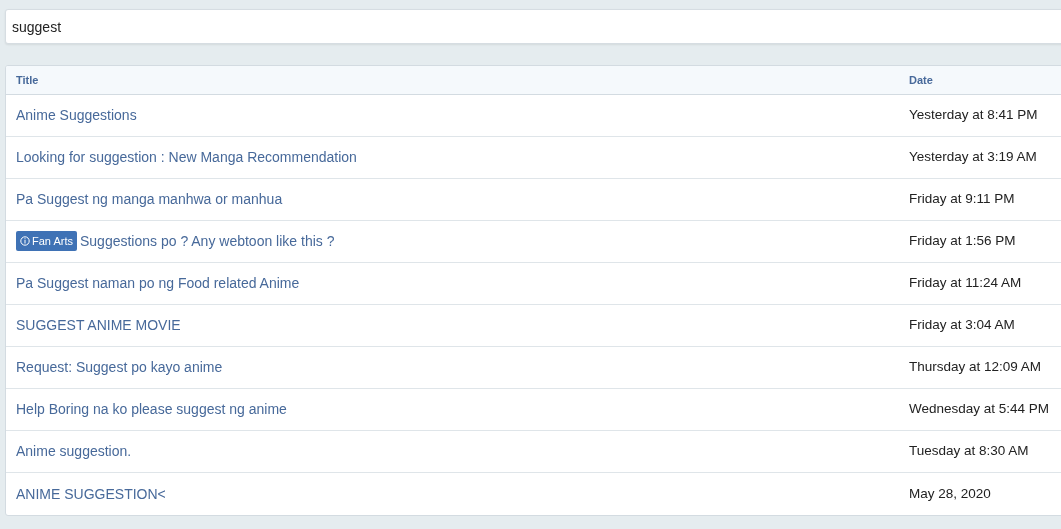 Image resolution: width=1061 pixels, height=529 pixels. What do you see at coordinates (149, 199) in the screenshot?
I see `thread-title-link: Pa Suggest ng manga manhwa or manhua` at bounding box center [149, 199].